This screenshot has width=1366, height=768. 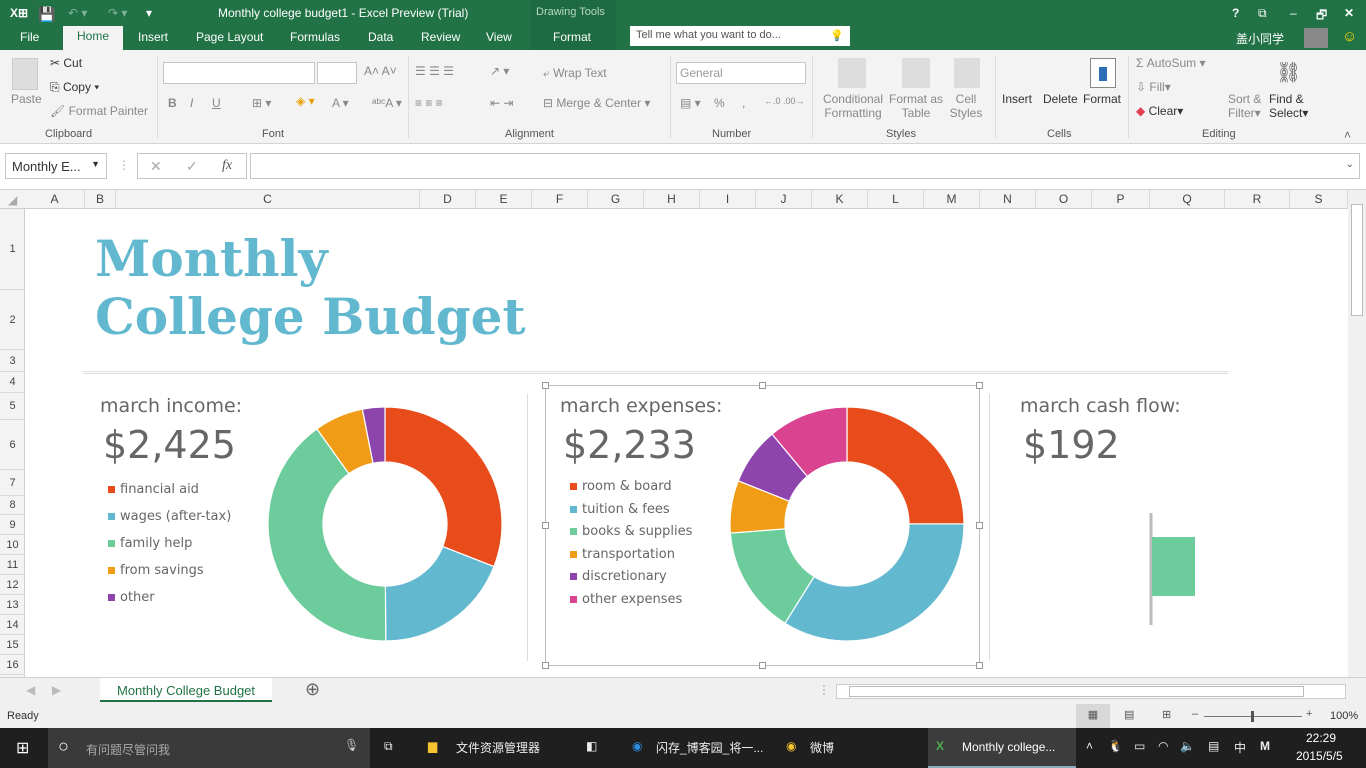 I want to click on tab-home: Home, so click(x=93, y=38).